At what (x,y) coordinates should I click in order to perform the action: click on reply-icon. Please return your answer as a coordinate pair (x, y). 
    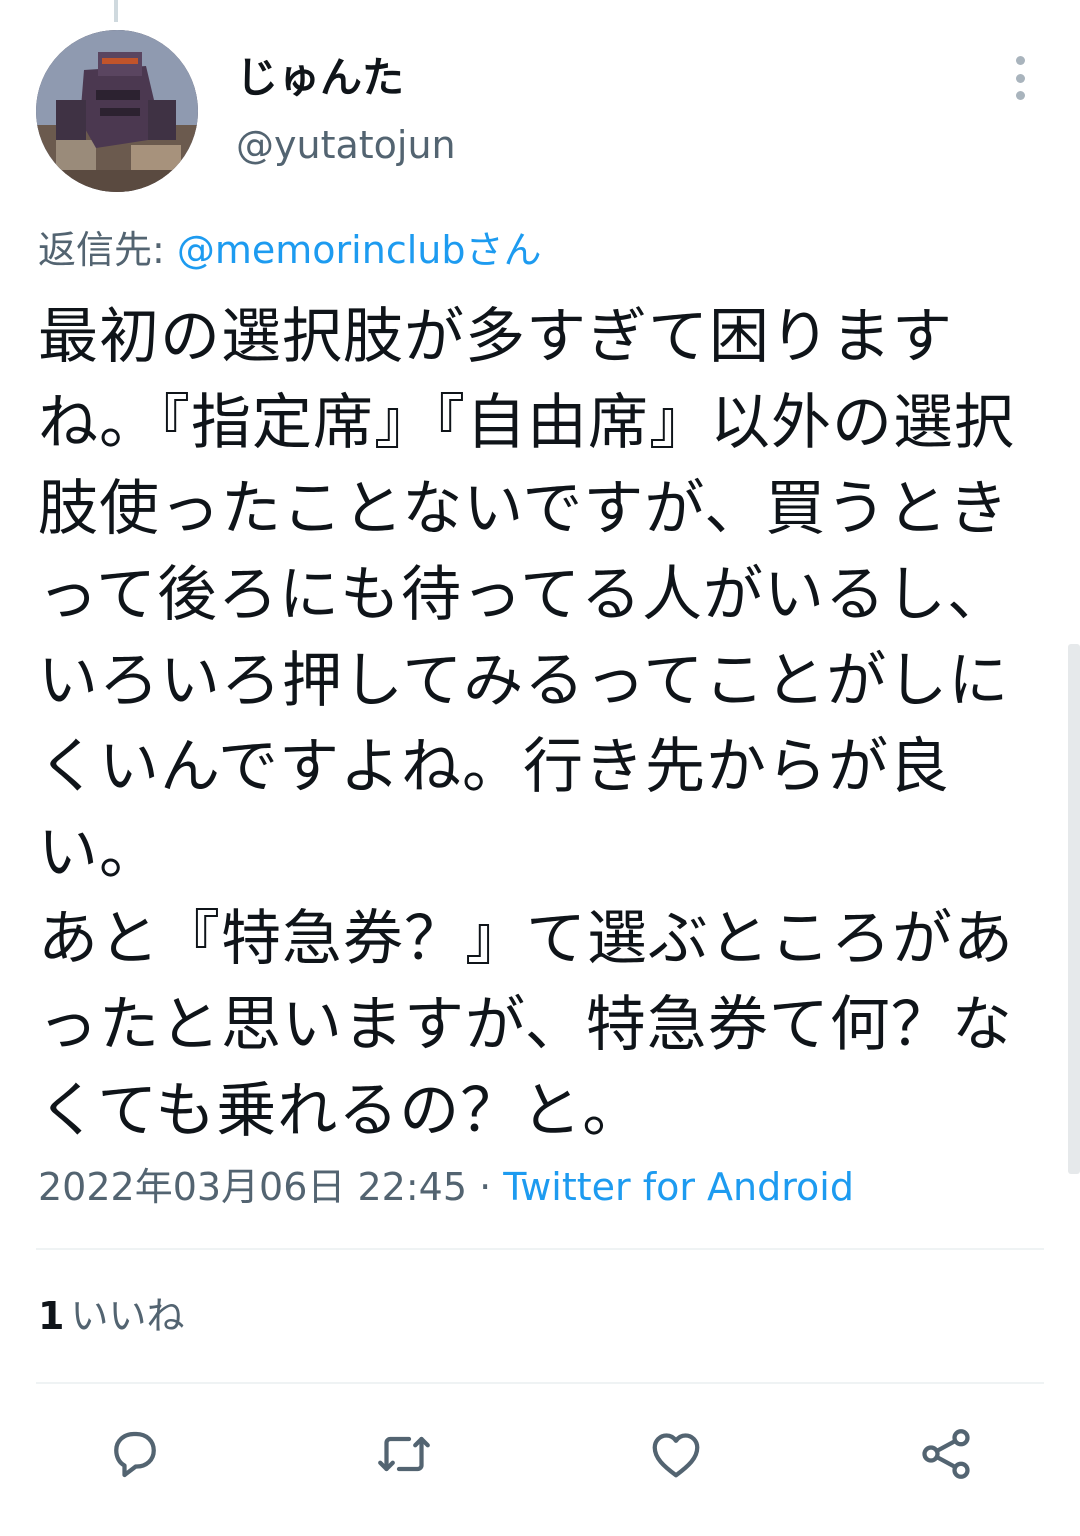
    Looking at the image, I should click on (135, 1454).